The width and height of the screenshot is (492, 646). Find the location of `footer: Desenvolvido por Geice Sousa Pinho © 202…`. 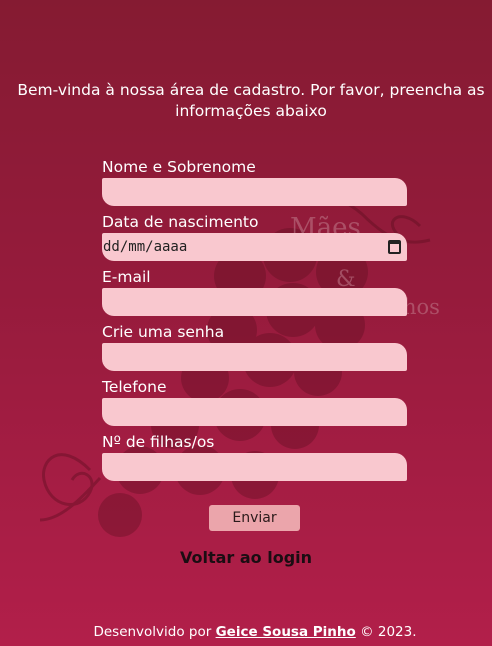

footer: Desenvolvido por Geice Sousa Pinho © 202… is located at coordinates (246, 632).